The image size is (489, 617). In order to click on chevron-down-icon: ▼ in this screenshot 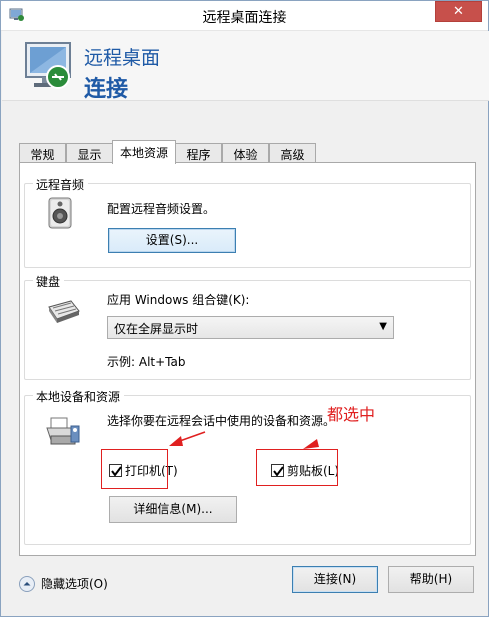, I will do `click(383, 326)`.